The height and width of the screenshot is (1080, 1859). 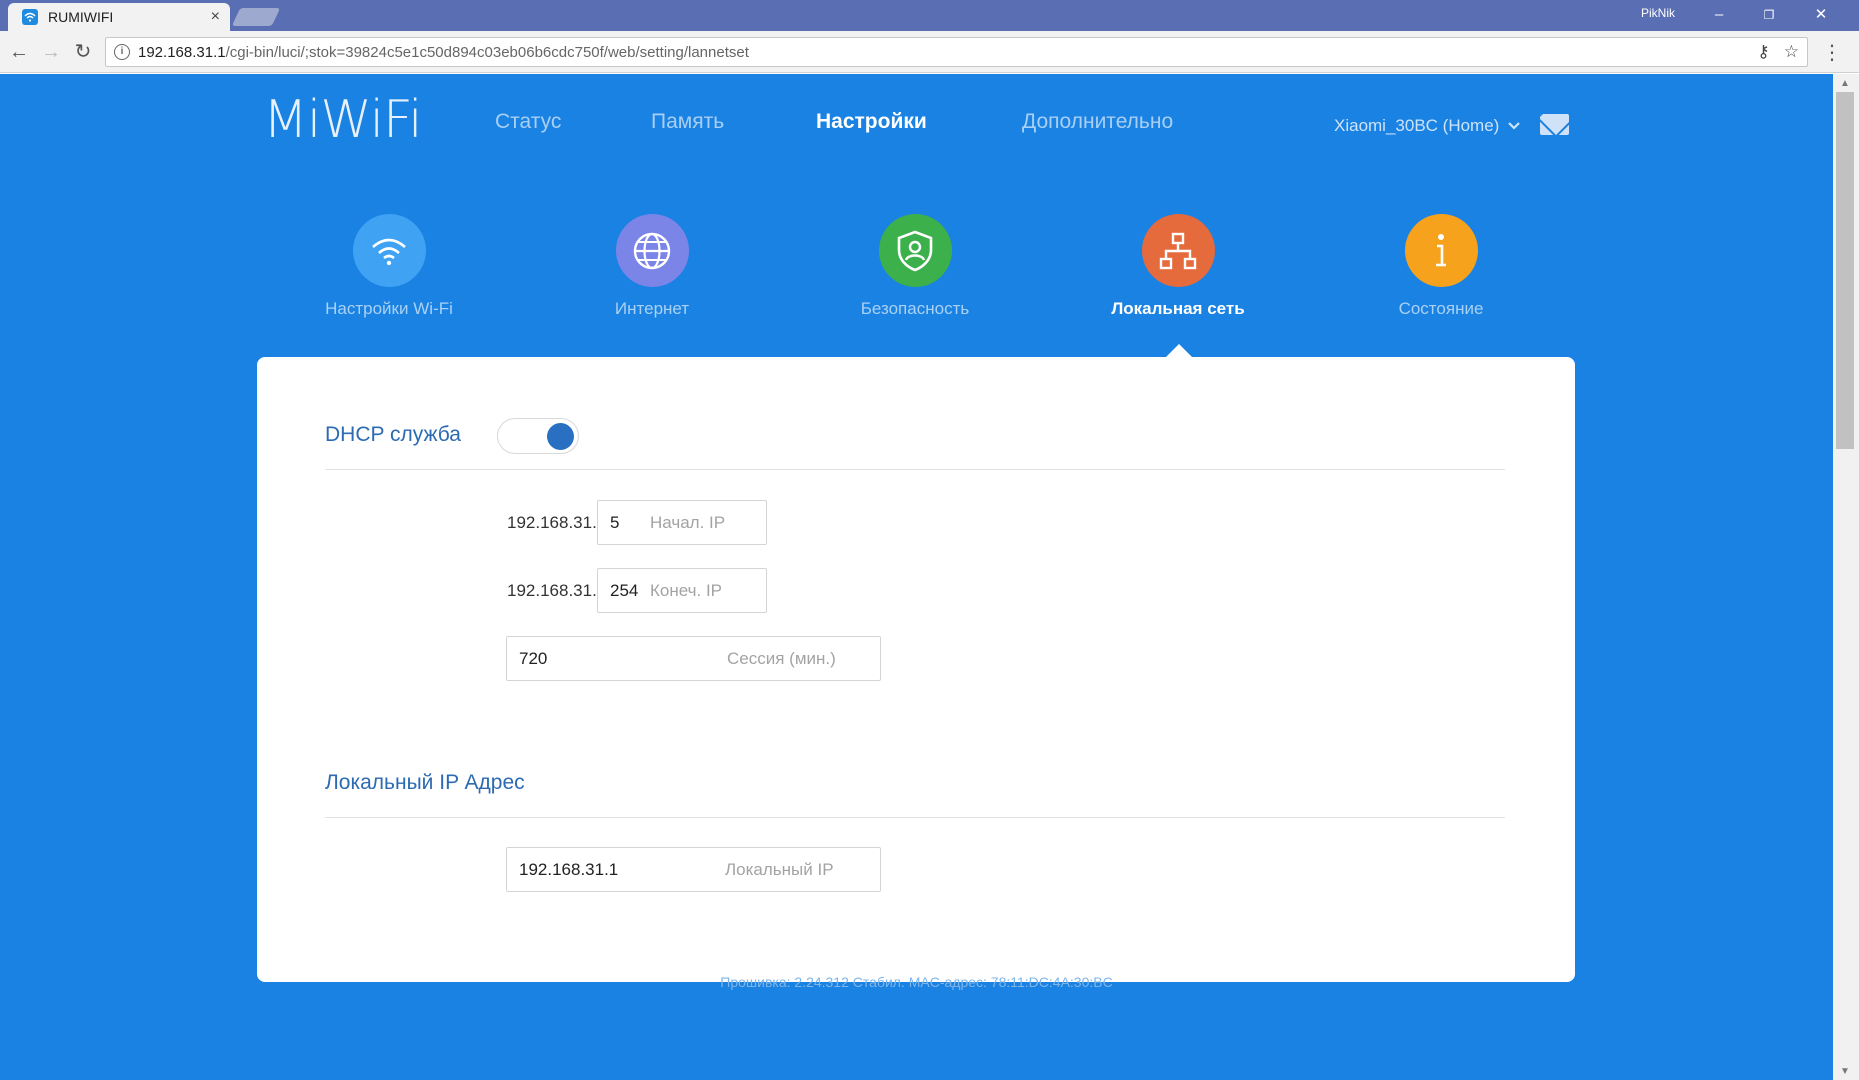 I want to click on device-selector: Xiaomi_30BC (Home), so click(x=1427, y=126).